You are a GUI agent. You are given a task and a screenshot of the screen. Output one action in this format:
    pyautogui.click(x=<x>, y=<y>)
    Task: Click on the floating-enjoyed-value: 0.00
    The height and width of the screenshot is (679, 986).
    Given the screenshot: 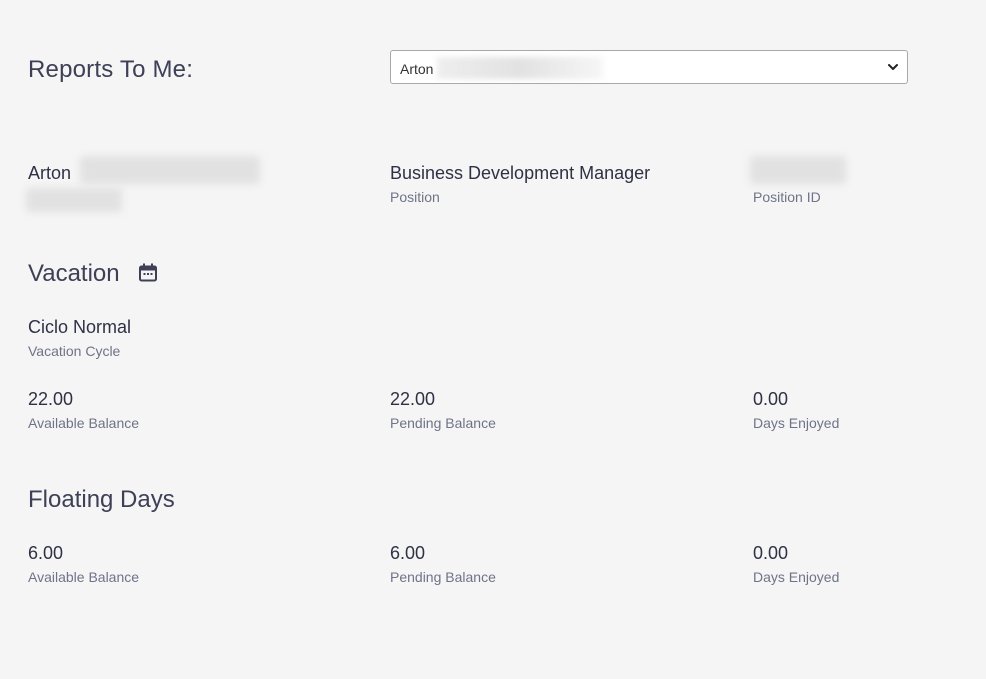 What is the action you would take?
    pyautogui.click(x=771, y=553)
    